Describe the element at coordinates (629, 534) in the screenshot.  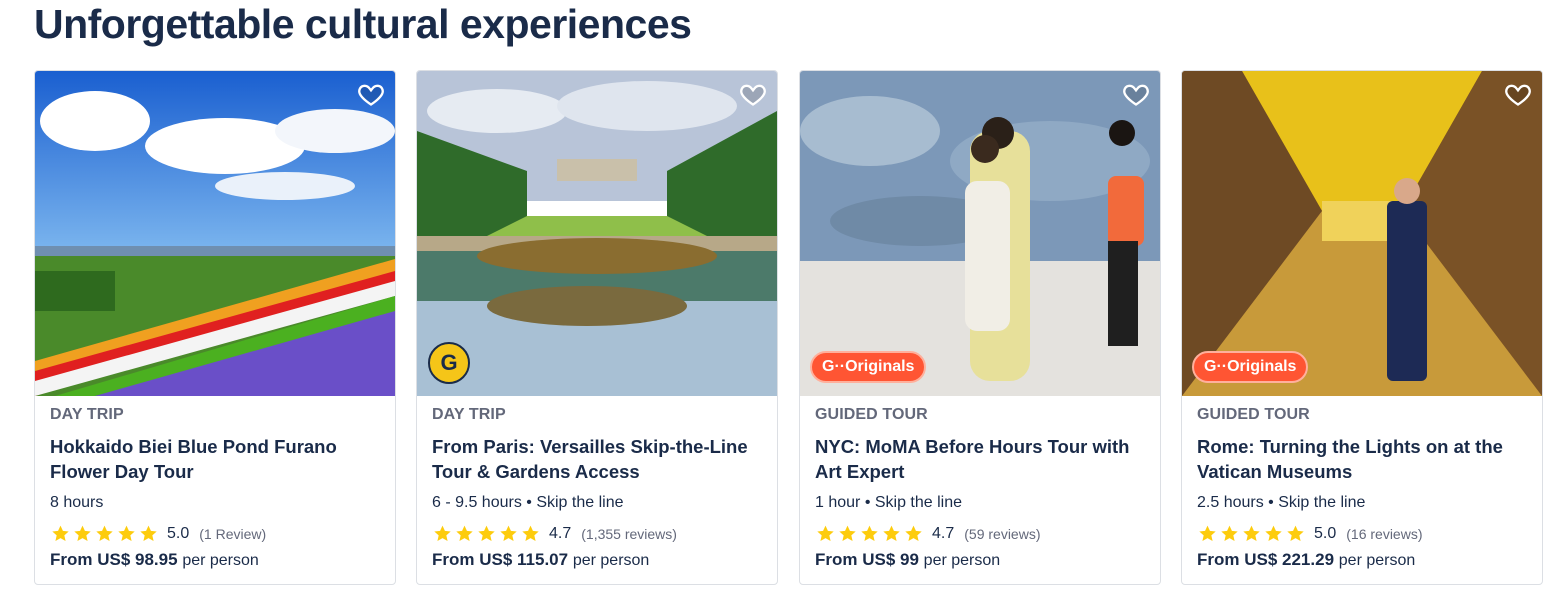
I see `review-count: (1,355 reviews)` at that location.